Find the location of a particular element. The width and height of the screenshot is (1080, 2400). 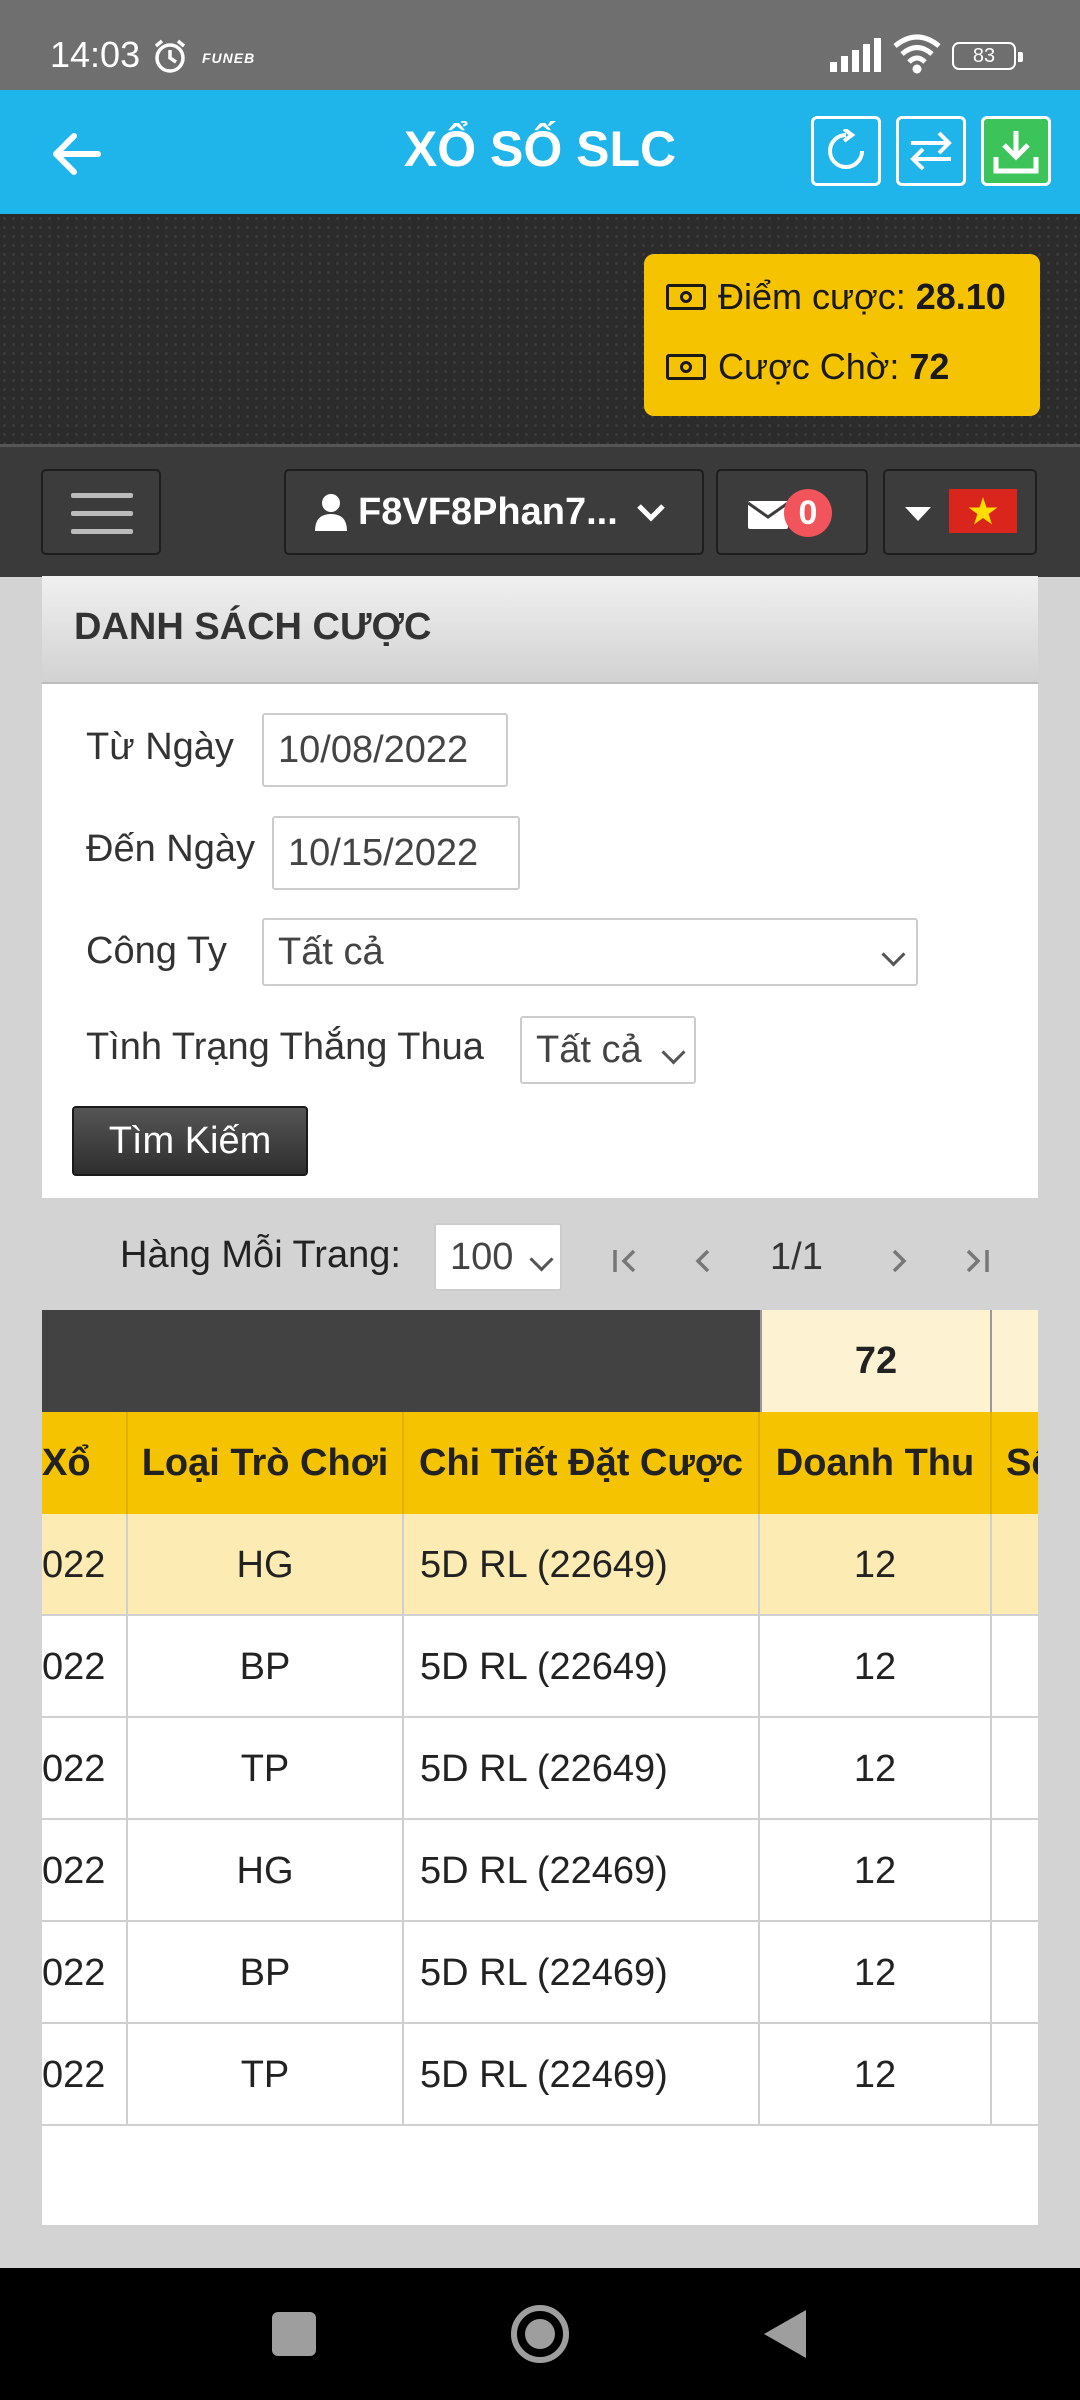

header-number: Số is located at coordinates (1015, 1463).